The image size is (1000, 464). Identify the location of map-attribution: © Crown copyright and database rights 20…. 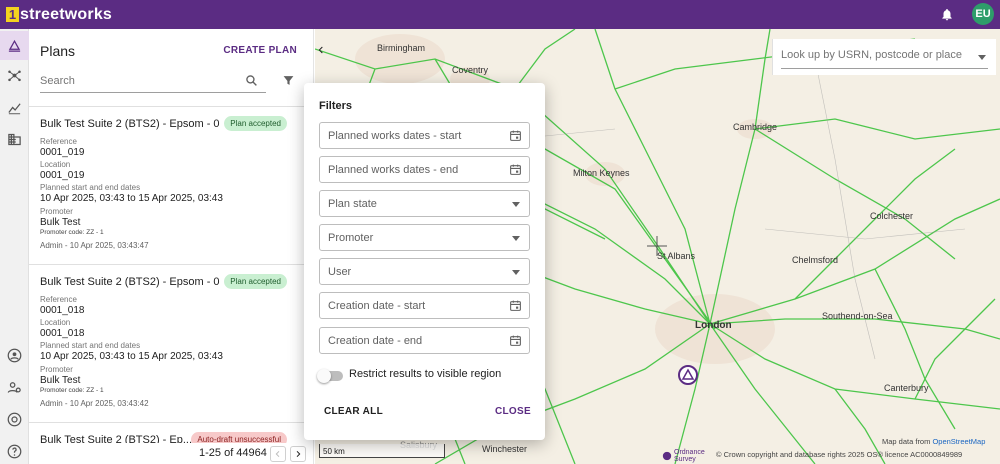
(839, 454).